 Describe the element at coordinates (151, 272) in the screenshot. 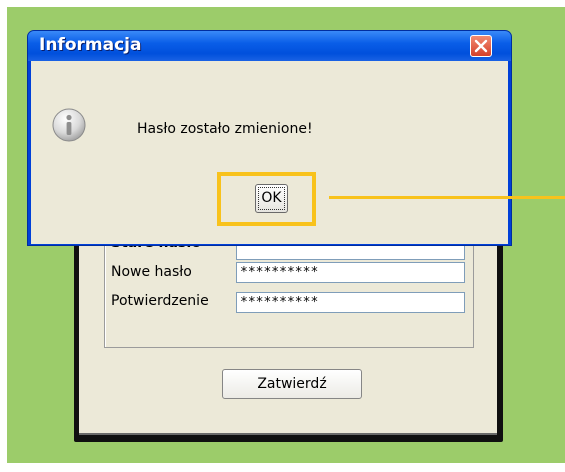

I see `new-password-label: Nowe hasło` at that location.